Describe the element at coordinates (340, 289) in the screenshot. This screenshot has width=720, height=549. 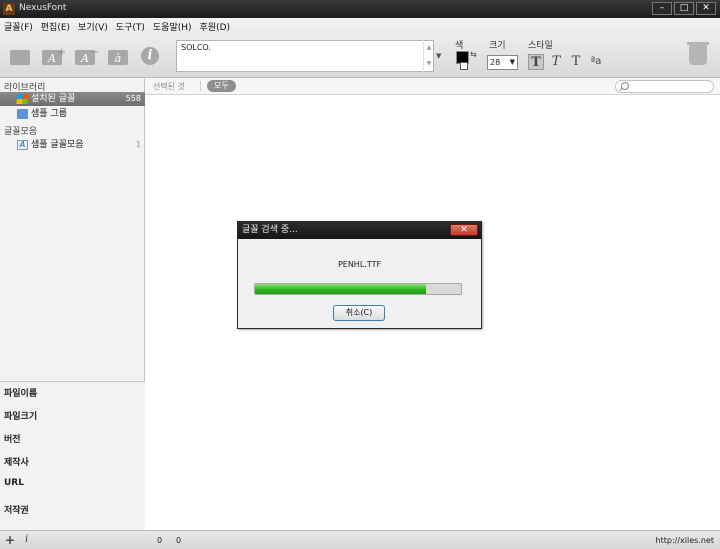
I see `progress-bar-fill` at that location.